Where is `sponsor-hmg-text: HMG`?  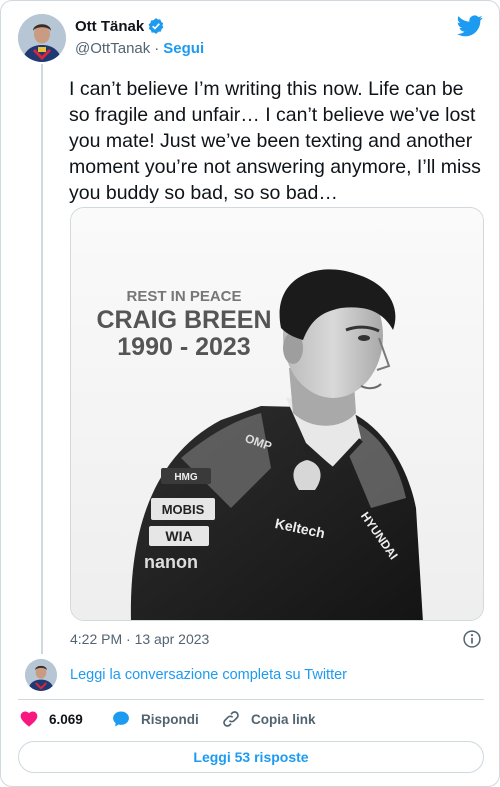
sponsor-hmg-text: HMG is located at coordinates (186, 477).